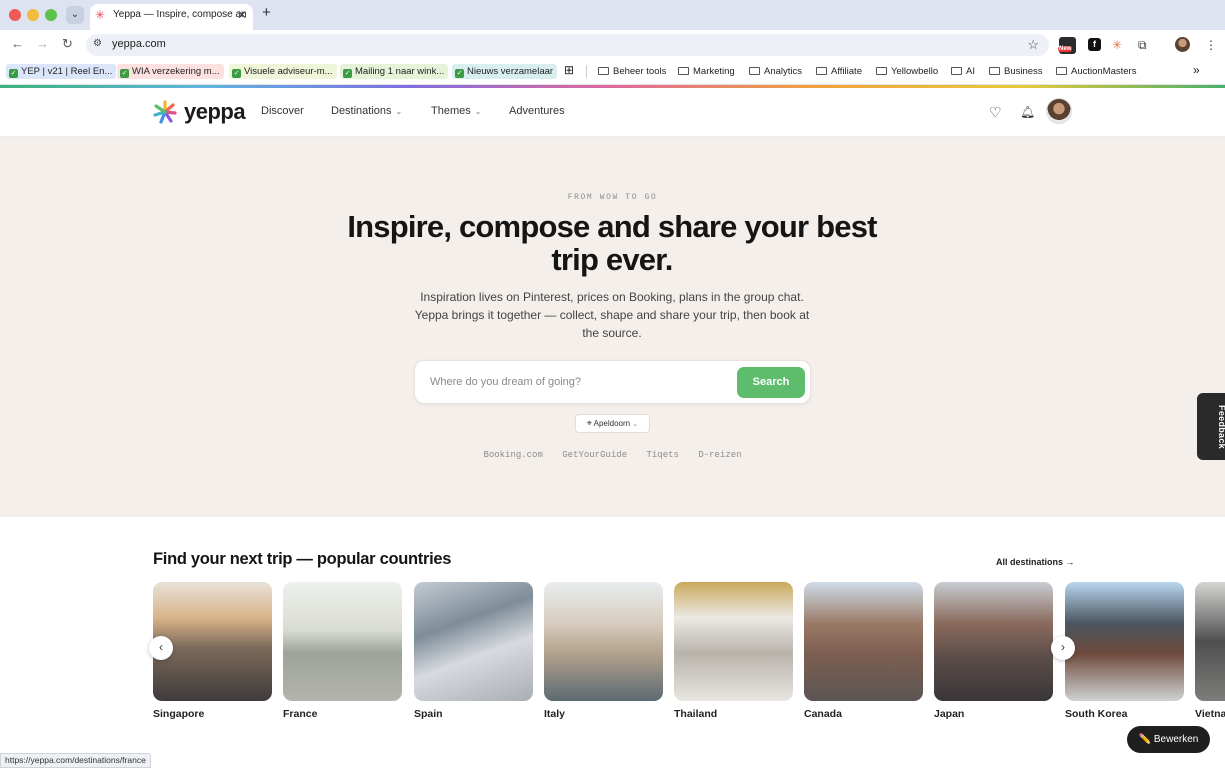  I want to click on nav-destinations: Destinations ⌄, so click(366, 111).